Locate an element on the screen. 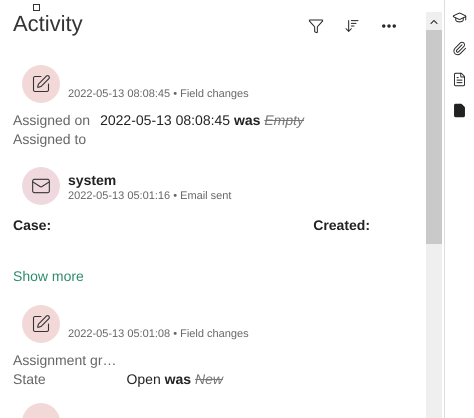 The image size is (474, 418). email-label: Created: is located at coordinates (341, 225).